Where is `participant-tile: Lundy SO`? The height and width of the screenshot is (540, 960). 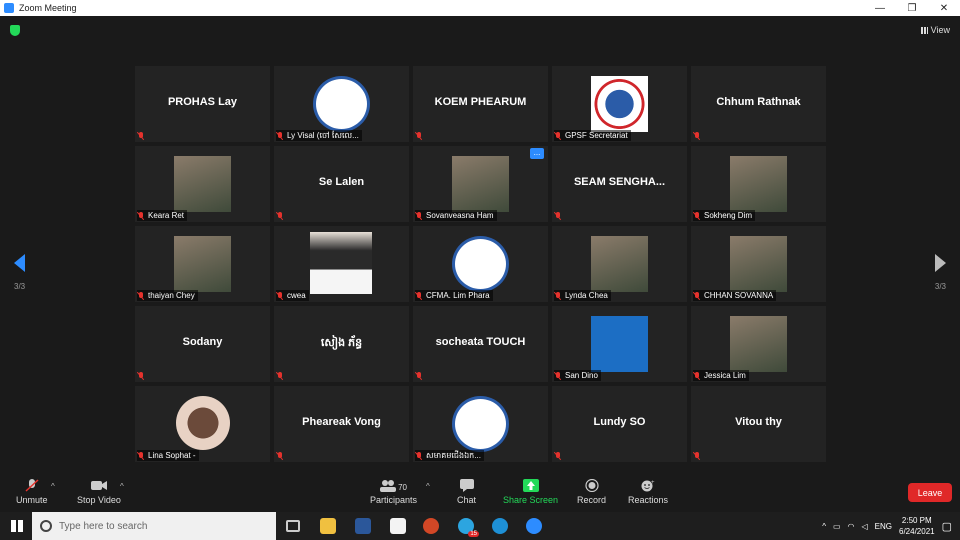
participant-tile: Lundy SO is located at coordinates (619, 424).